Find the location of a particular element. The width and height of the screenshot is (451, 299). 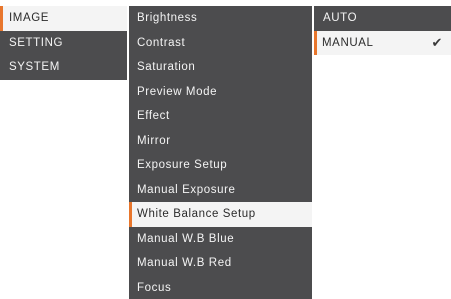

checkmark-icon: ✔ is located at coordinates (437, 42).